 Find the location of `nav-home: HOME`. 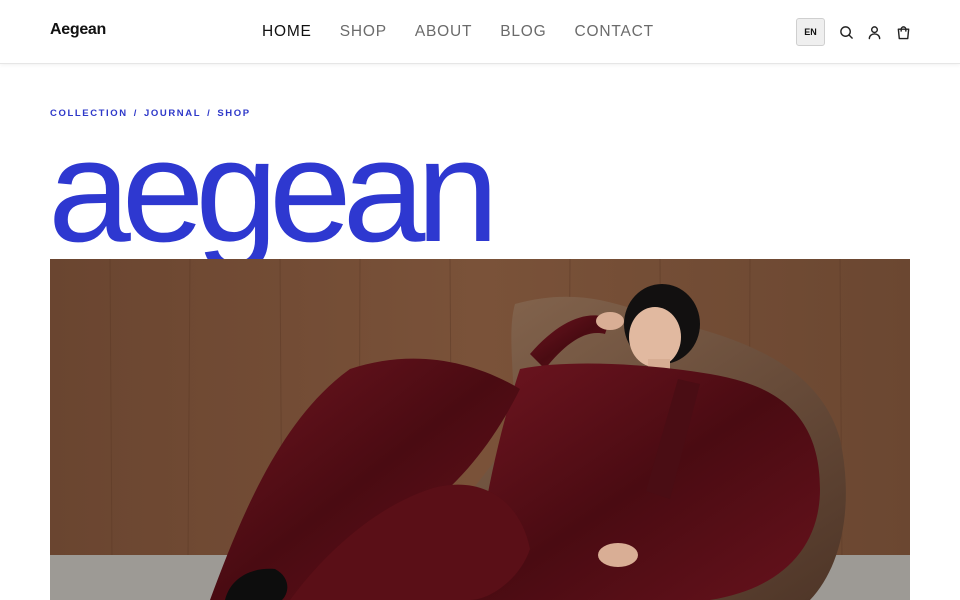

nav-home: HOME is located at coordinates (287, 32).